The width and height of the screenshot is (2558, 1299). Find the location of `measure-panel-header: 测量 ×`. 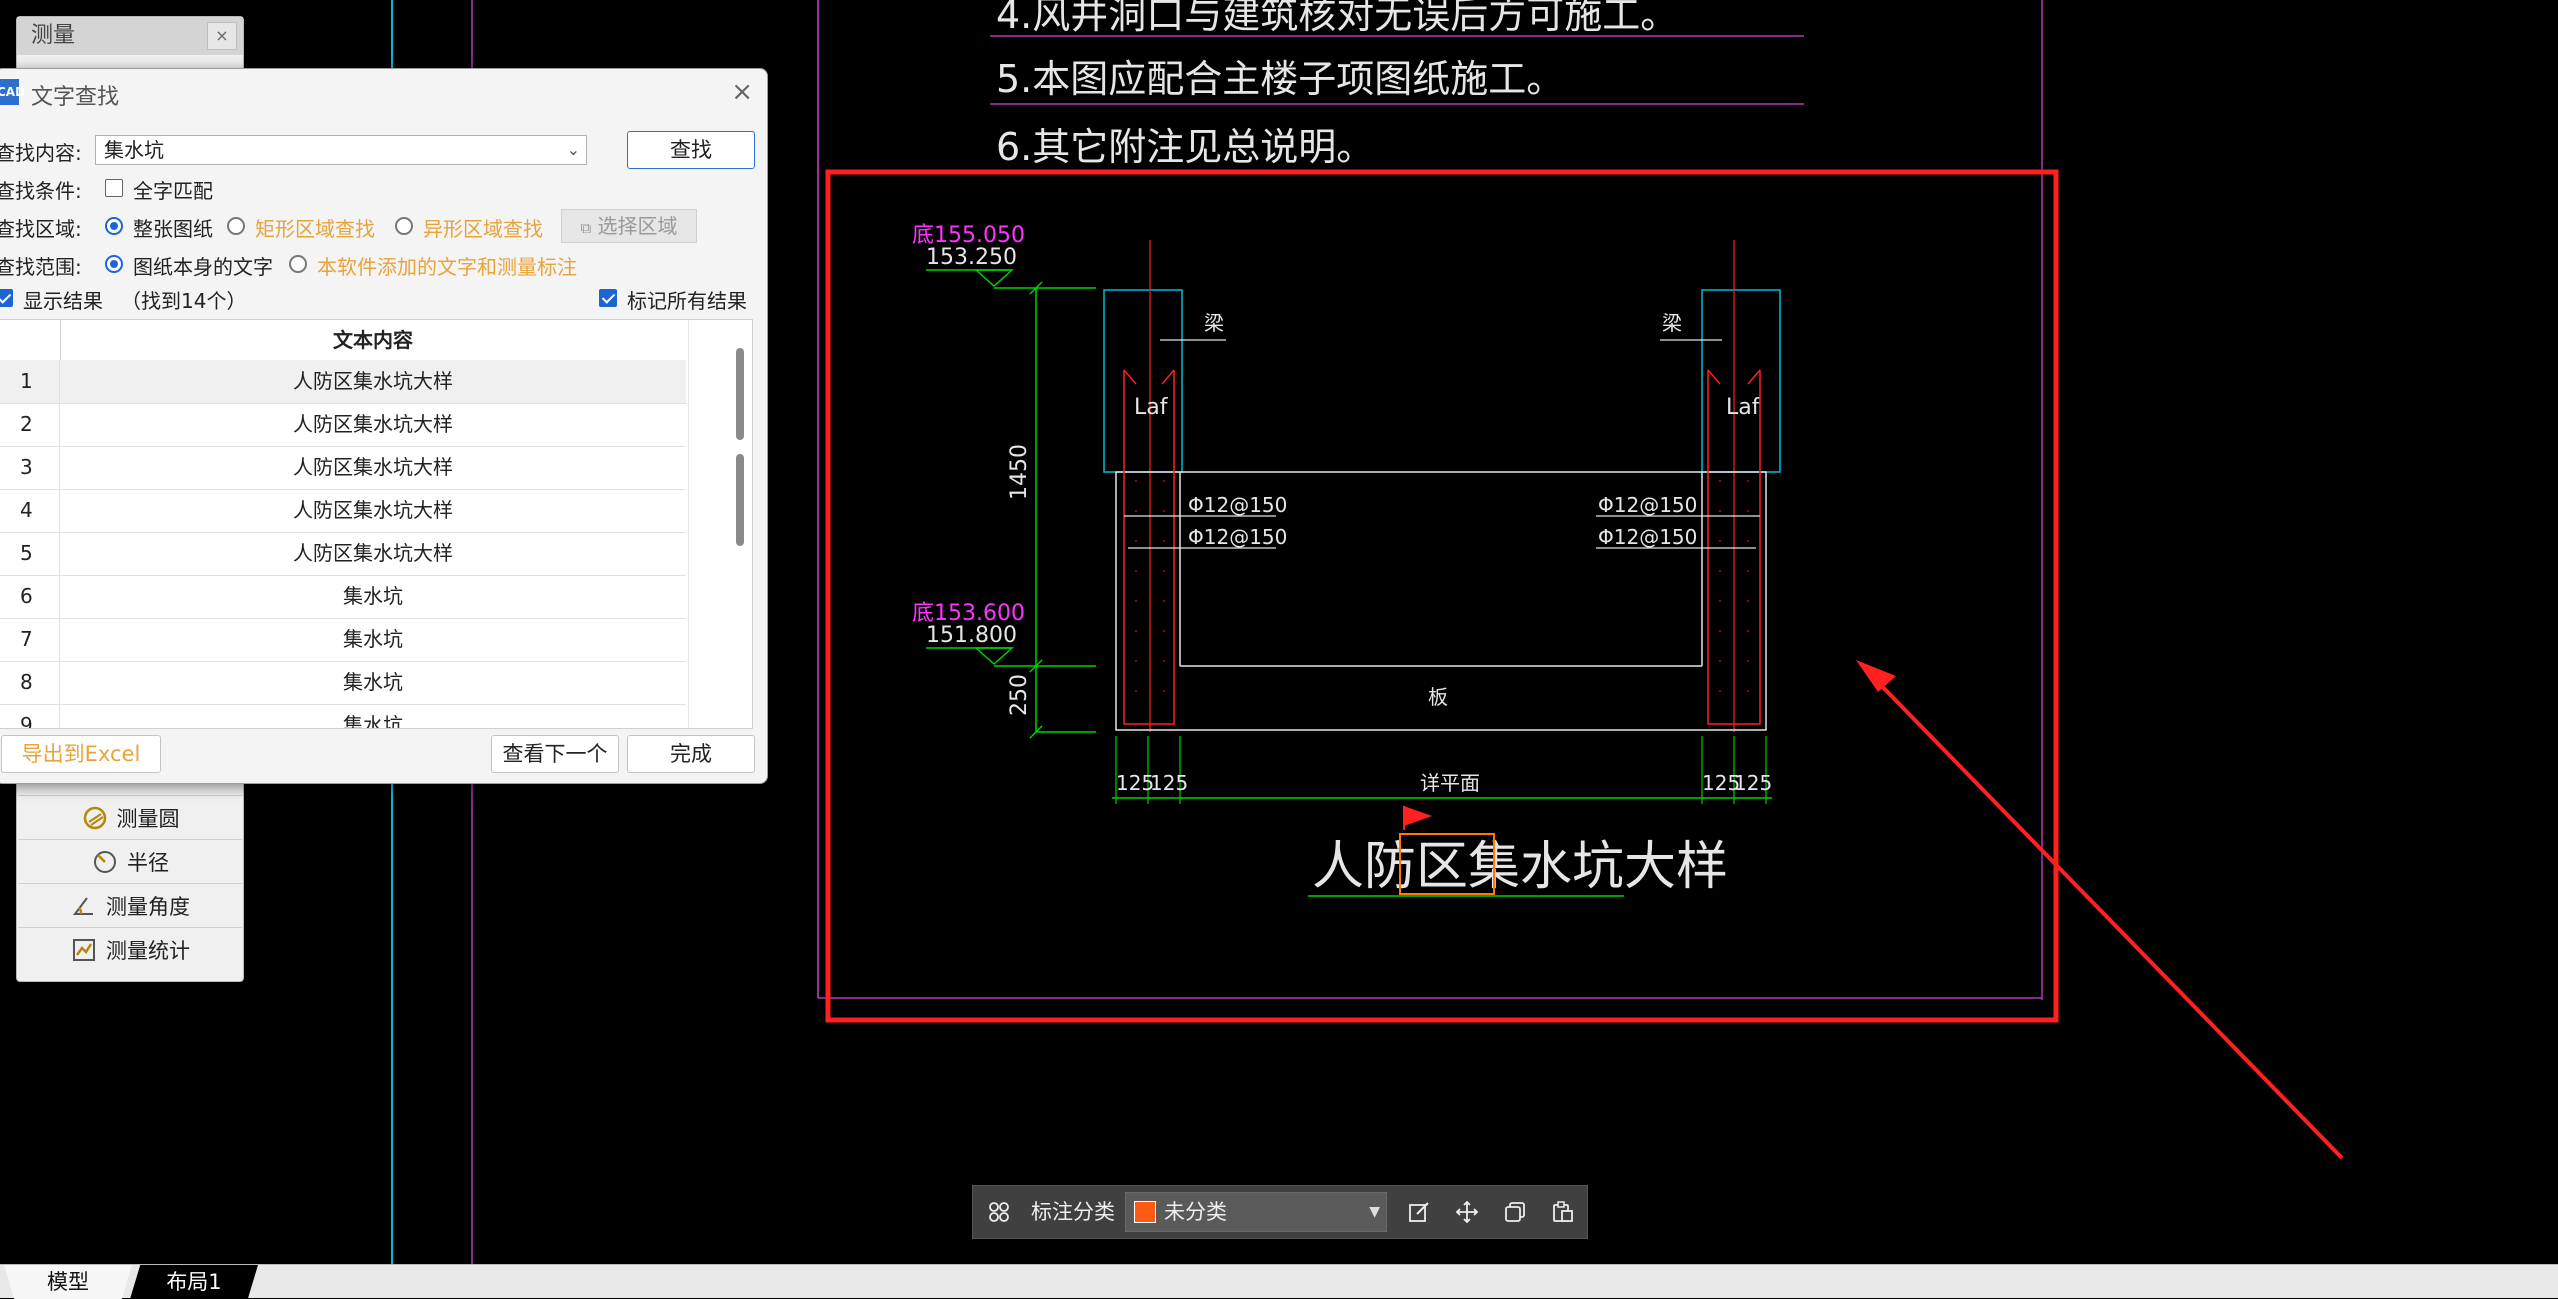

measure-panel-header: 测量 × is located at coordinates (130, 36).